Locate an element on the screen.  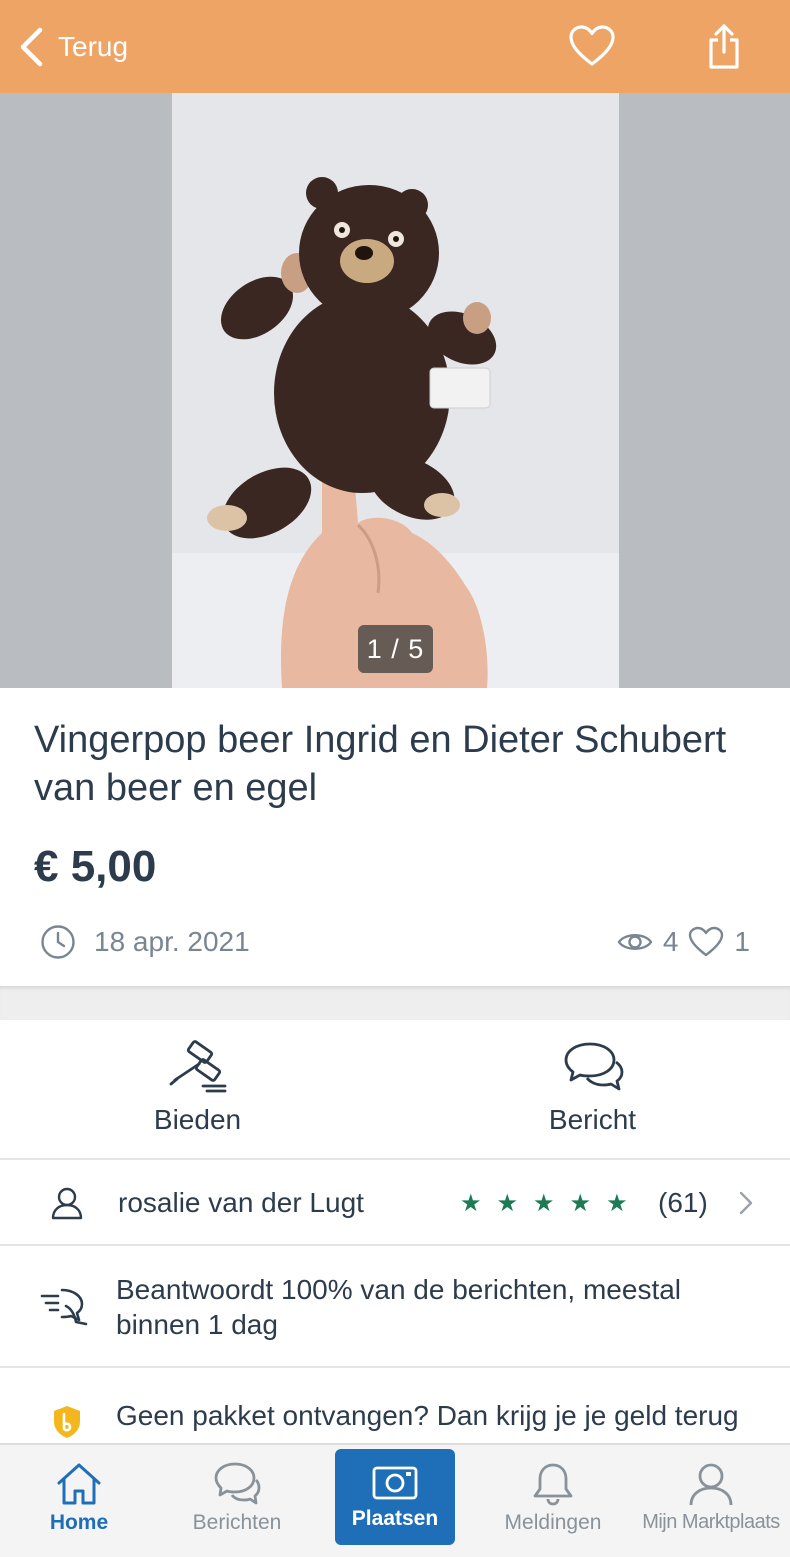
bell-icon is located at coordinates (553, 1484).